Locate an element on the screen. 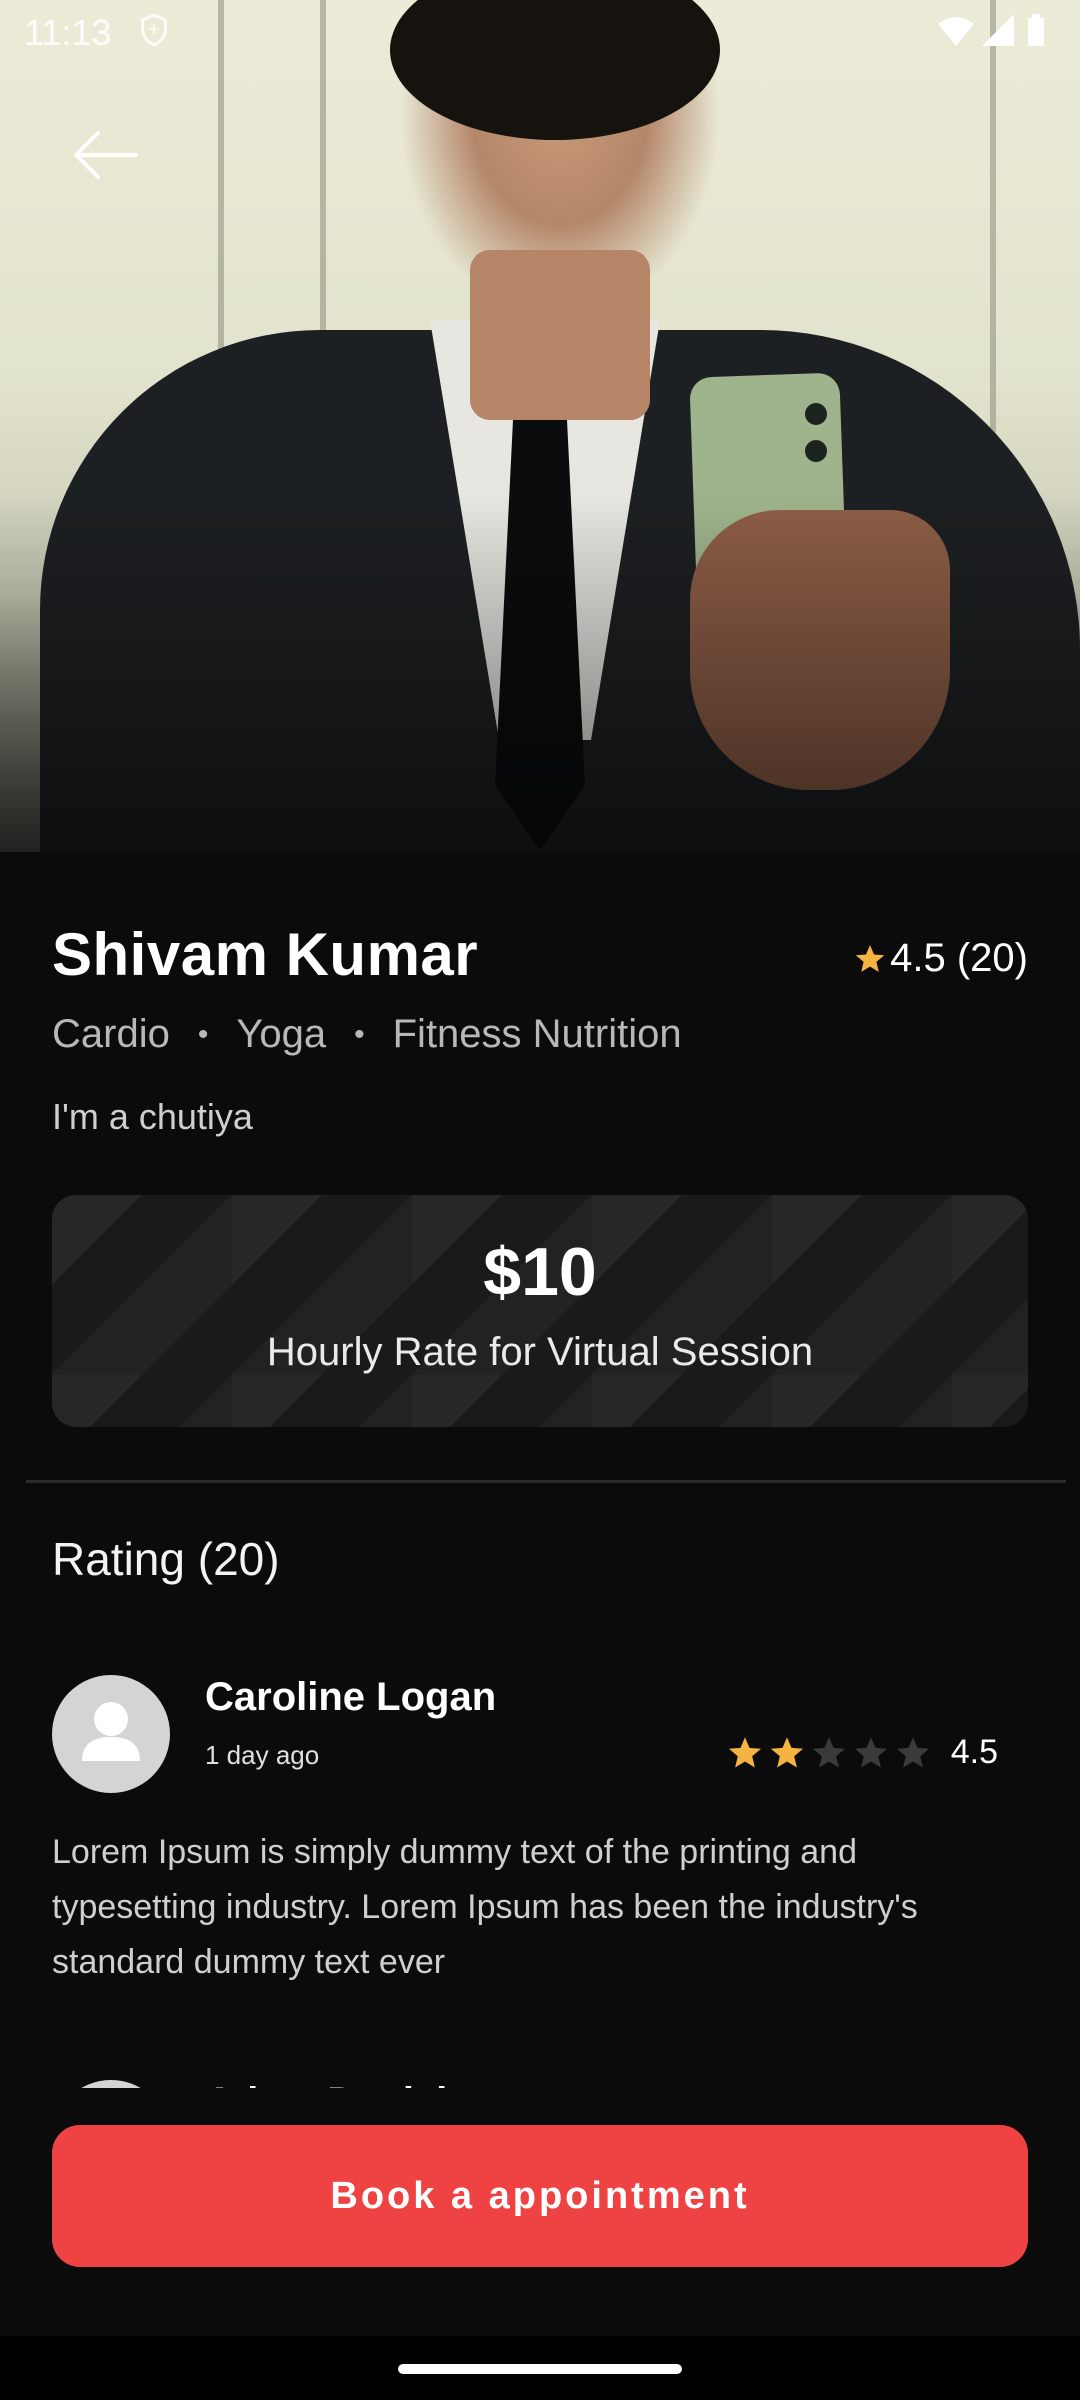 The height and width of the screenshot is (2400, 1080). rating-summary: 4.5 (20) is located at coordinates (941, 958).